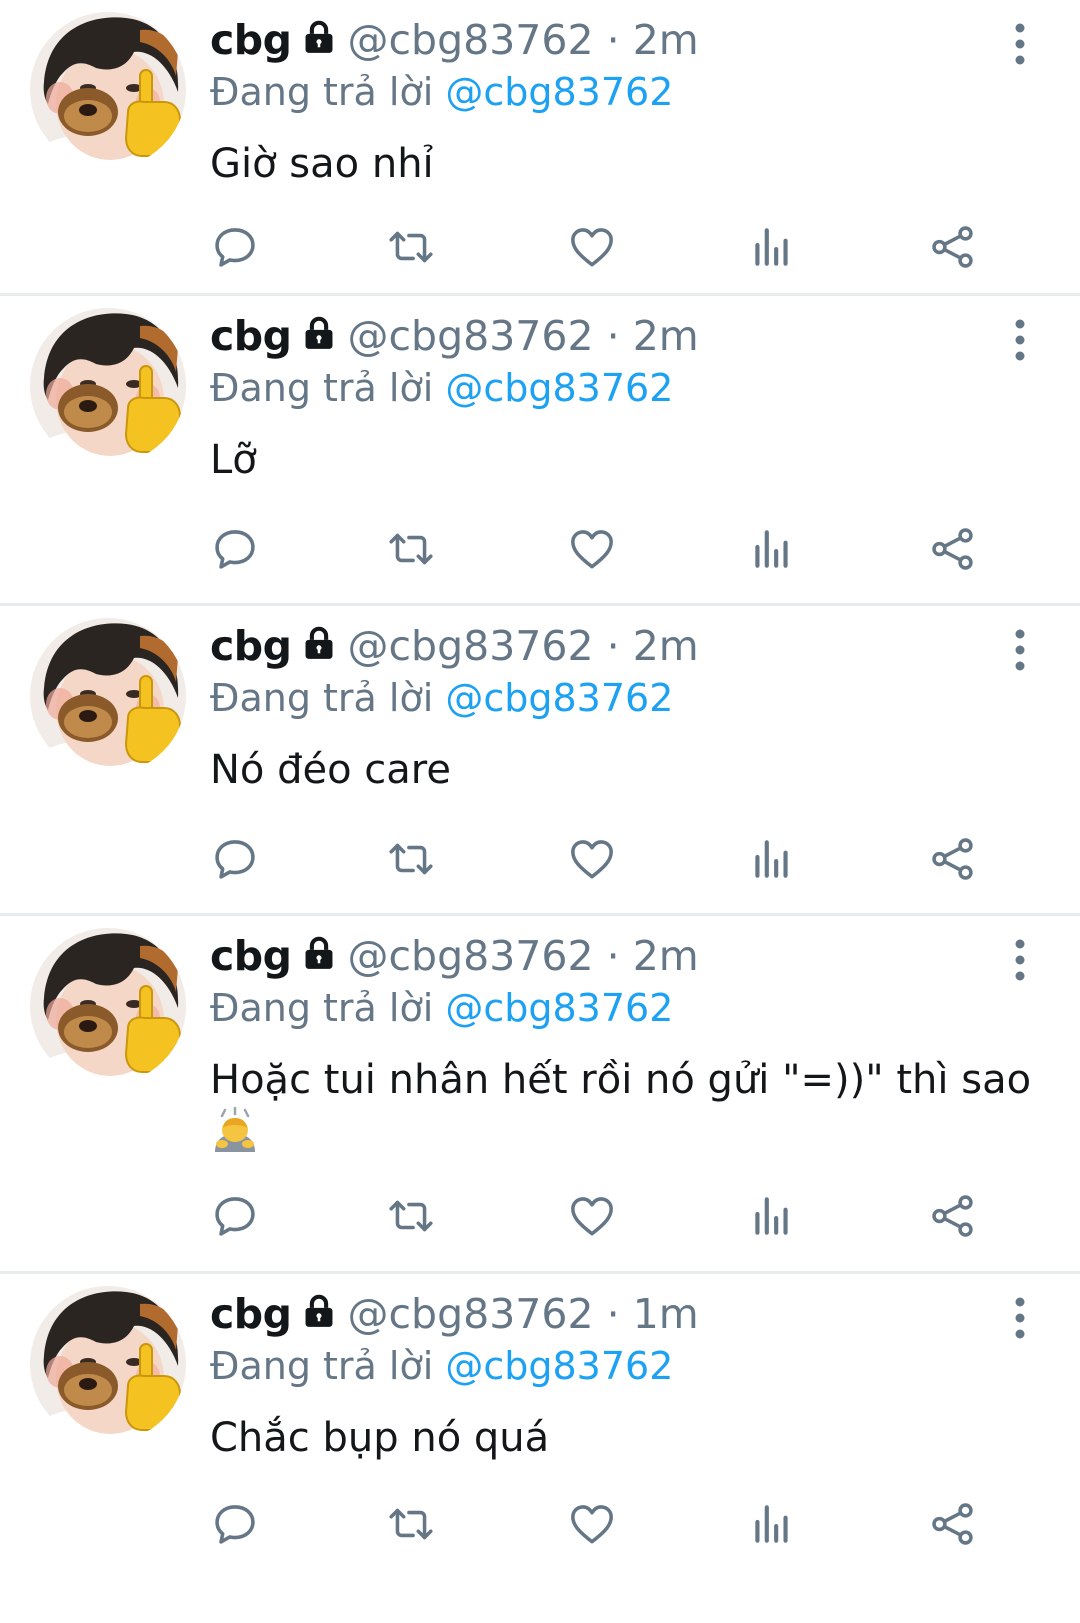  Describe the element at coordinates (330, 770) in the screenshot. I see `tweet-text: Nó đéo care` at that location.